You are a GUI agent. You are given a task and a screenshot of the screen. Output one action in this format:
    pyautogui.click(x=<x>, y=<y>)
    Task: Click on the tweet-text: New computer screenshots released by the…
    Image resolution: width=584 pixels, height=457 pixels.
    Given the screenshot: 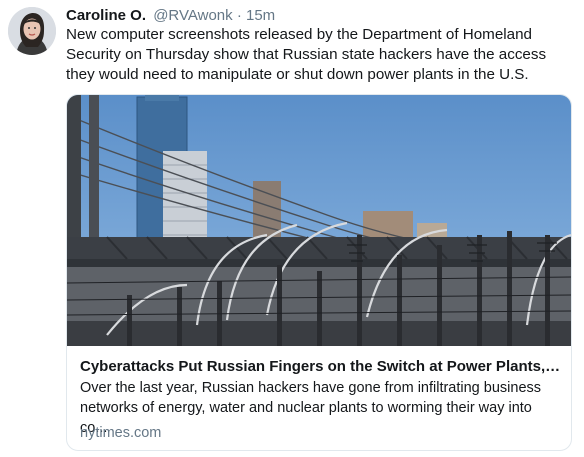 What is the action you would take?
    pyautogui.click(x=306, y=54)
    